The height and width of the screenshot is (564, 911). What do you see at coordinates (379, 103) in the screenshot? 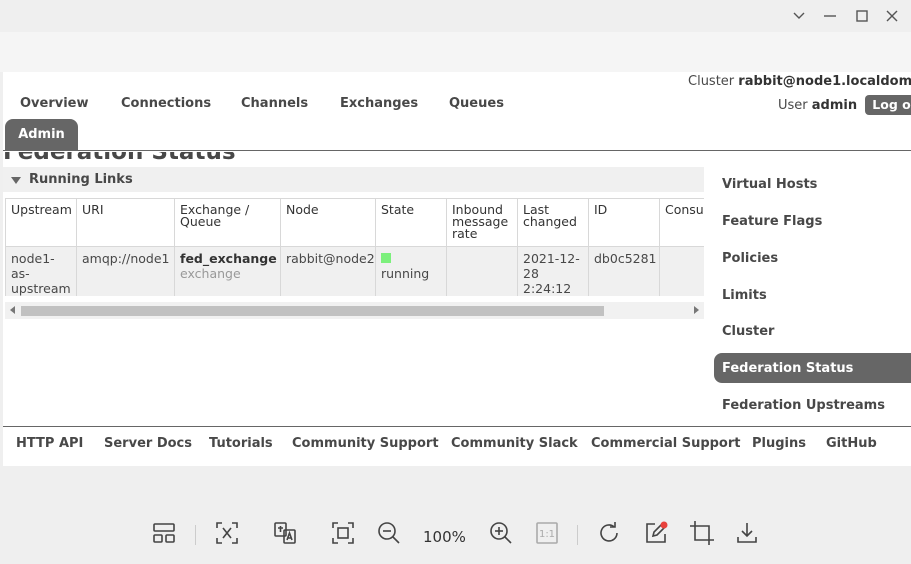
I see `nav-exchanges: Exchanges` at bounding box center [379, 103].